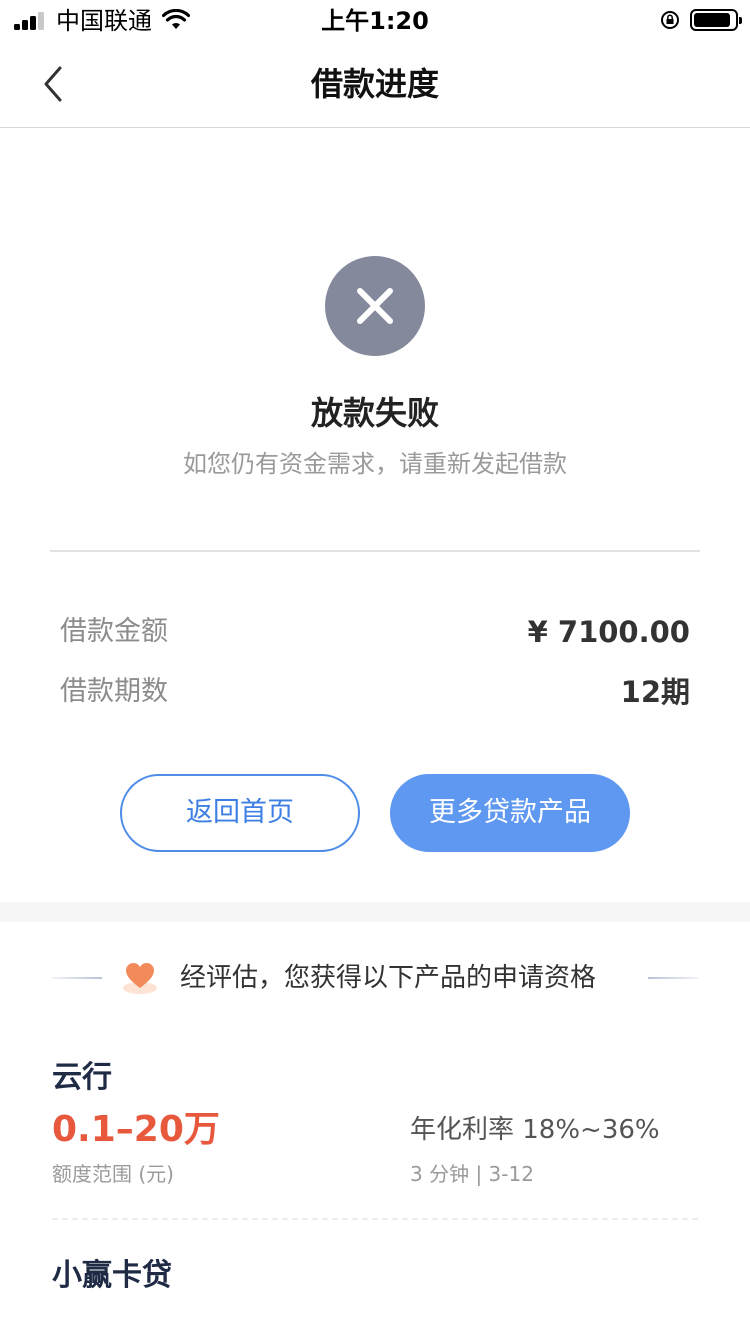  Describe the element at coordinates (114, 631) in the screenshot. I see `loan-amount-label: 借款金额` at that location.